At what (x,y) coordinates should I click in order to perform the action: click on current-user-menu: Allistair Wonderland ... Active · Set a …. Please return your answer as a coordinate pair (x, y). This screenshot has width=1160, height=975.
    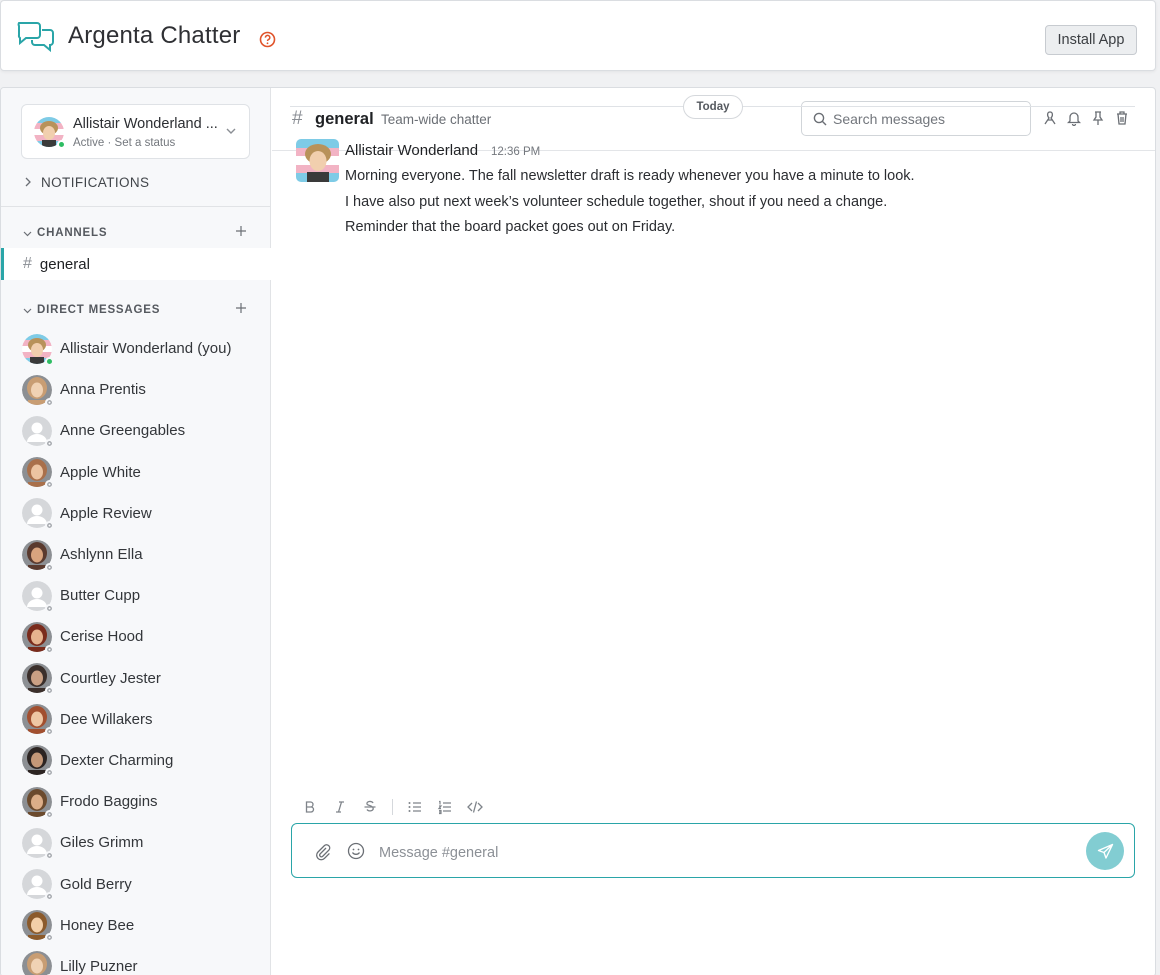
    Looking at the image, I should click on (135, 131).